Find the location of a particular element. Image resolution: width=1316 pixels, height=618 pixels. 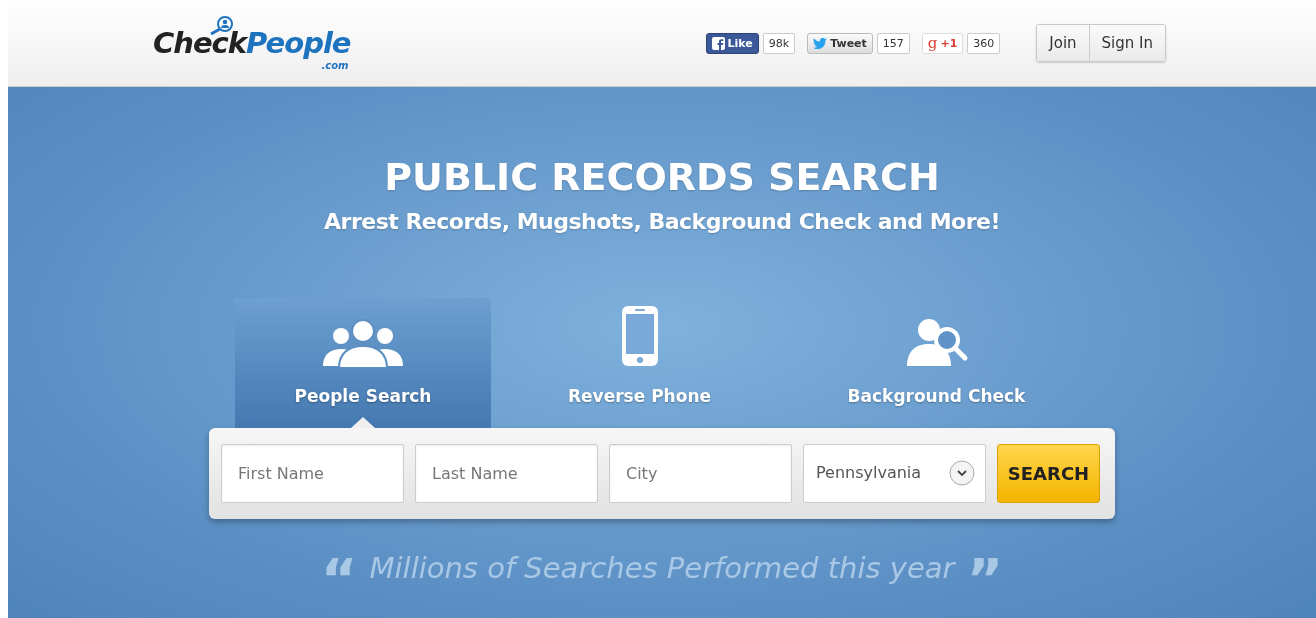

like-button: Like is located at coordinates (732, 43).